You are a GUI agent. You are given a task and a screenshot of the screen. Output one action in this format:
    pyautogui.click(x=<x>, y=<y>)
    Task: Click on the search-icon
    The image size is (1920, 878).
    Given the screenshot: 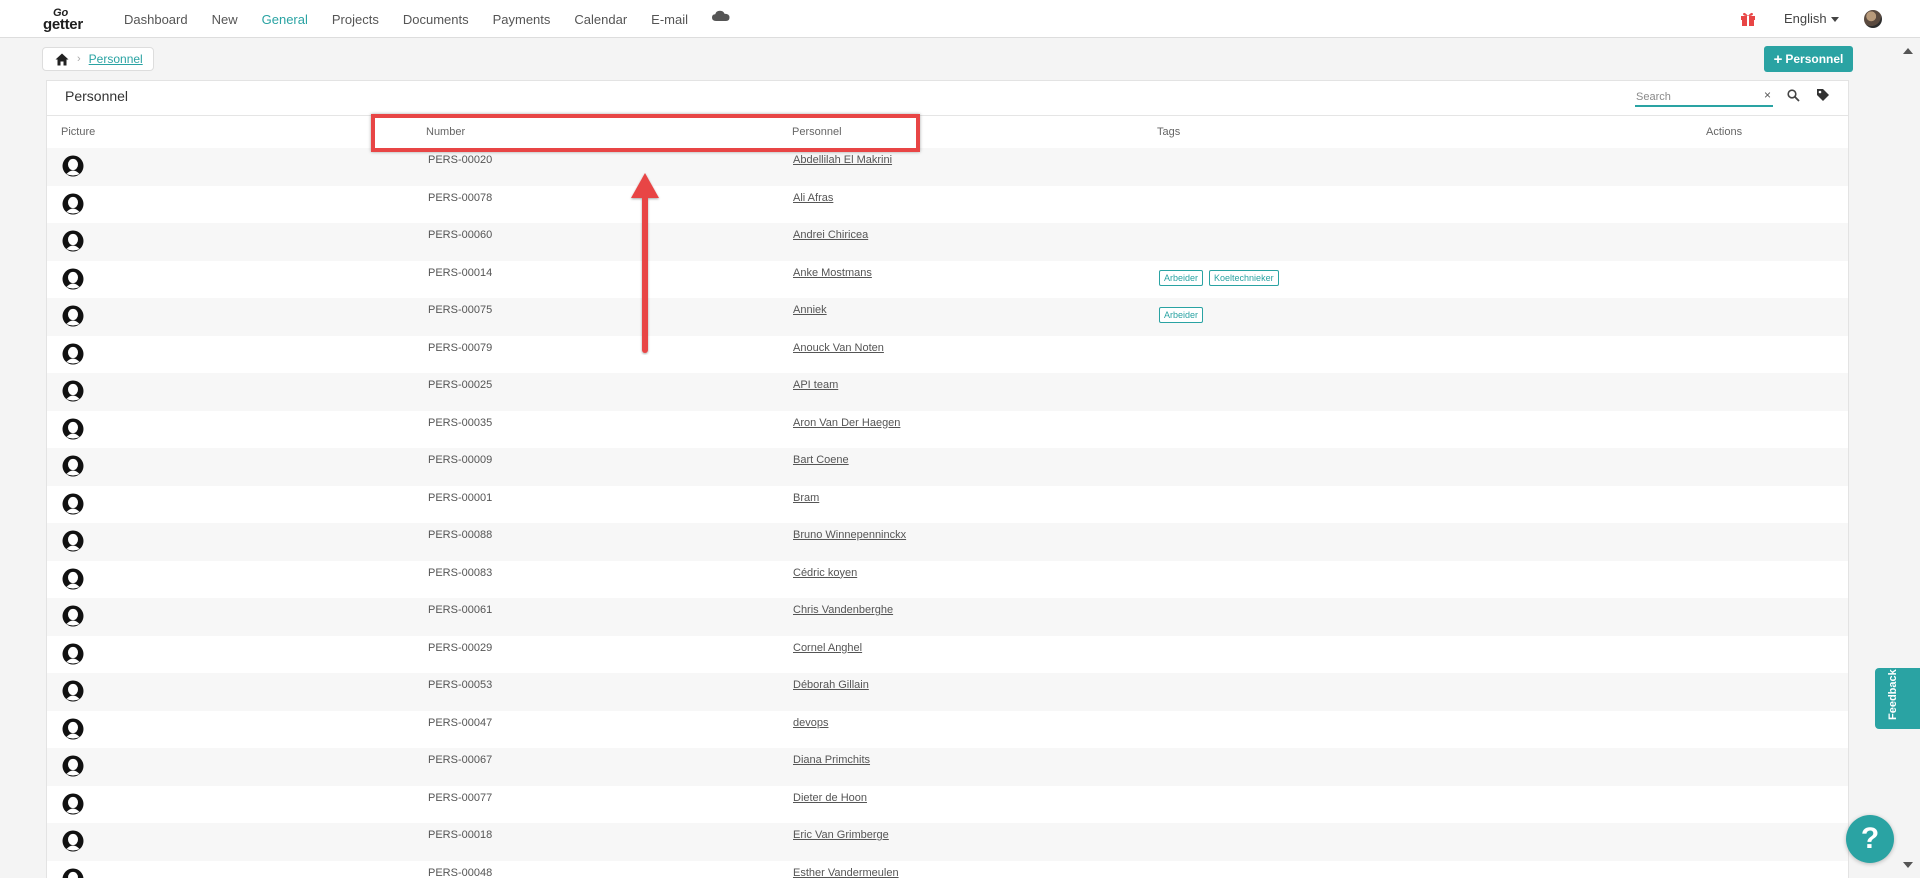 What is the action you would take?
    pyautogui.click(x=1793, y=95)
    